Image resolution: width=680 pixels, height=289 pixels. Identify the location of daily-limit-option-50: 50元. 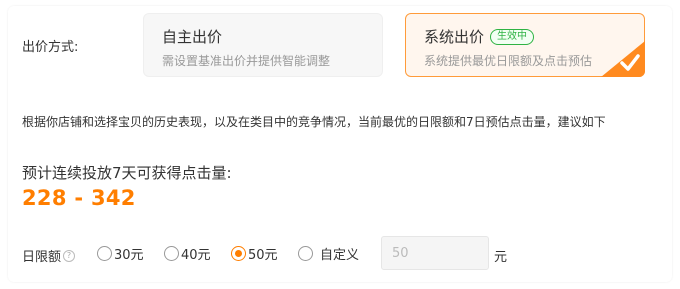
(254, 253).